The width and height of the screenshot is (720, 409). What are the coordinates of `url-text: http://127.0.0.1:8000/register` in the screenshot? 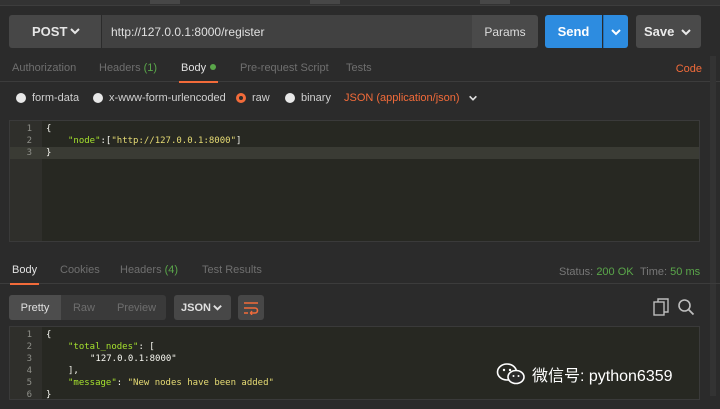 It's located at (188, 31).